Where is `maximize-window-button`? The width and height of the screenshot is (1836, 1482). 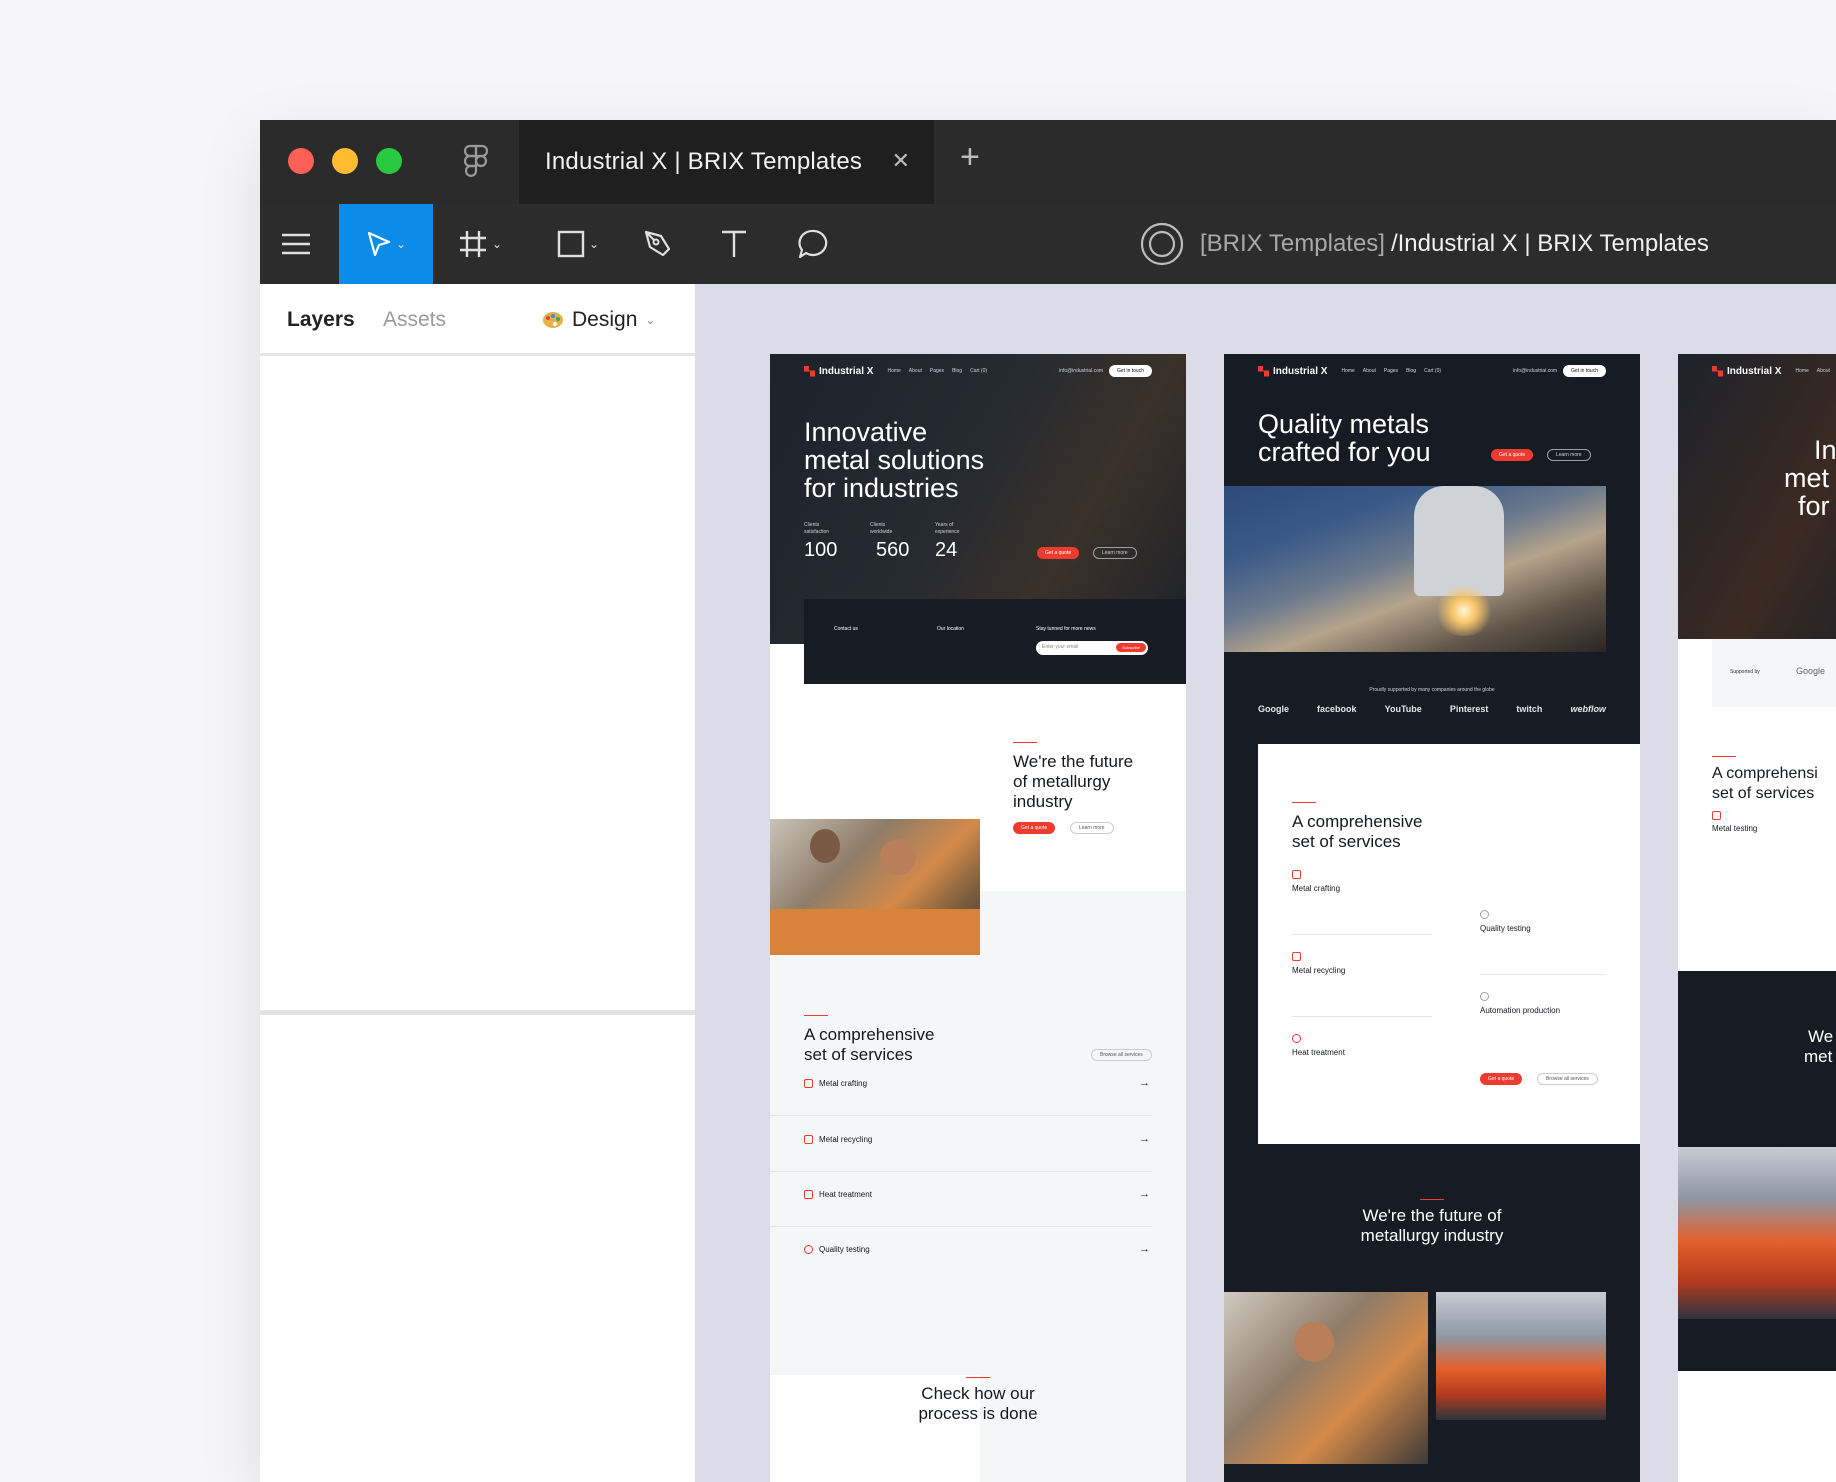
maximize-window-button is located at coordinates (389, 161).